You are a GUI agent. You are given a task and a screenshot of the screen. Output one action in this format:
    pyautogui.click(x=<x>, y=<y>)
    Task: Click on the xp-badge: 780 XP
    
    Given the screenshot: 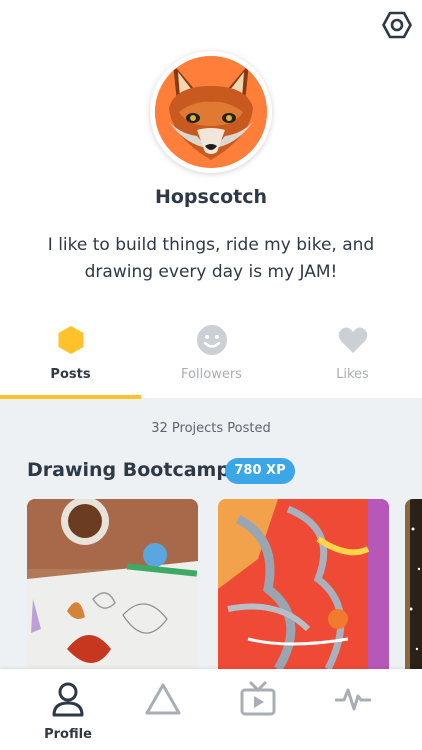 What is the action you would take?
    pyautogui.click(x=260, y=471)
    